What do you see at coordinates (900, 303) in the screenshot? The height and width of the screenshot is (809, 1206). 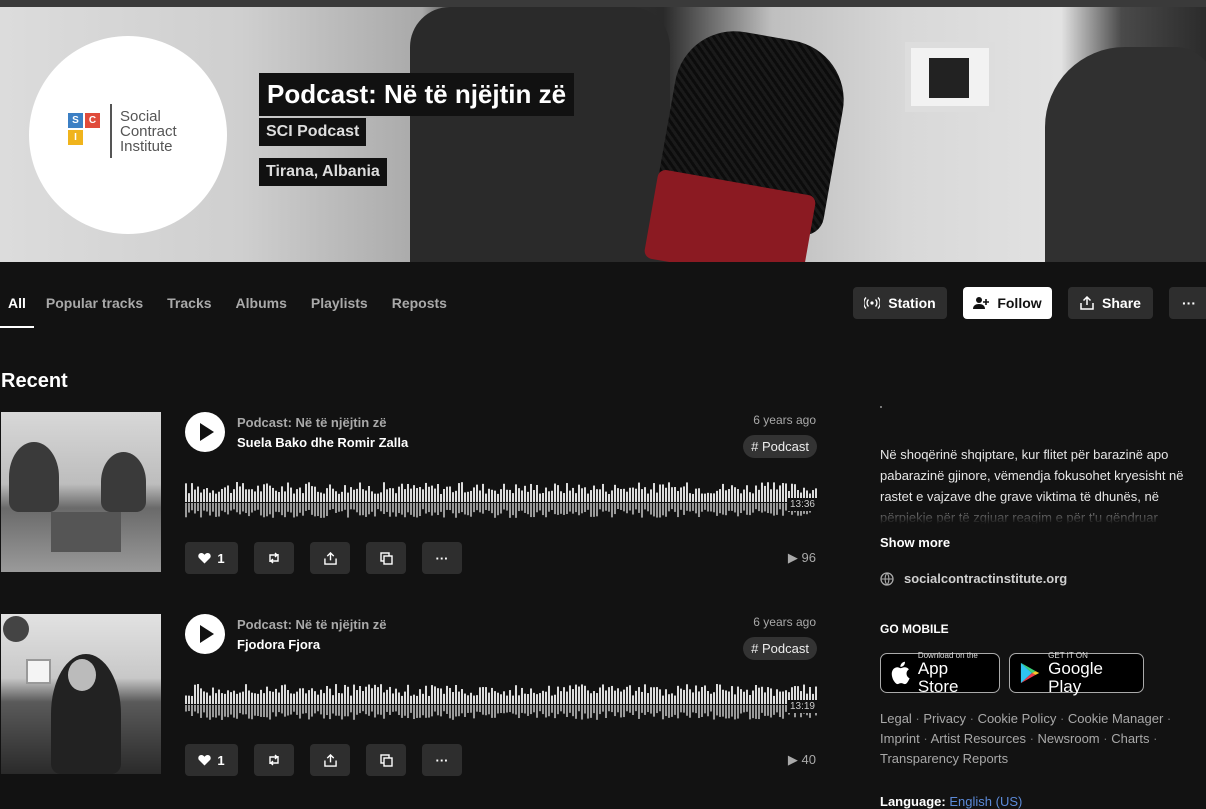 I see `station-button: Station` at bounding box center [900, 303].